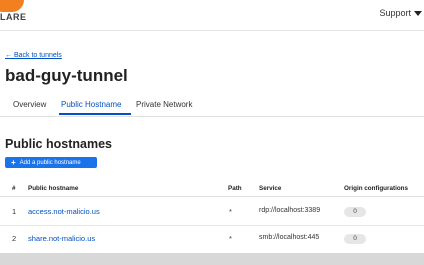 The width and height of the screenshot is (424, 265). Describe the element at coordinates (235, 188) in the screenshot. I see `column-header-path: Path` at that location.